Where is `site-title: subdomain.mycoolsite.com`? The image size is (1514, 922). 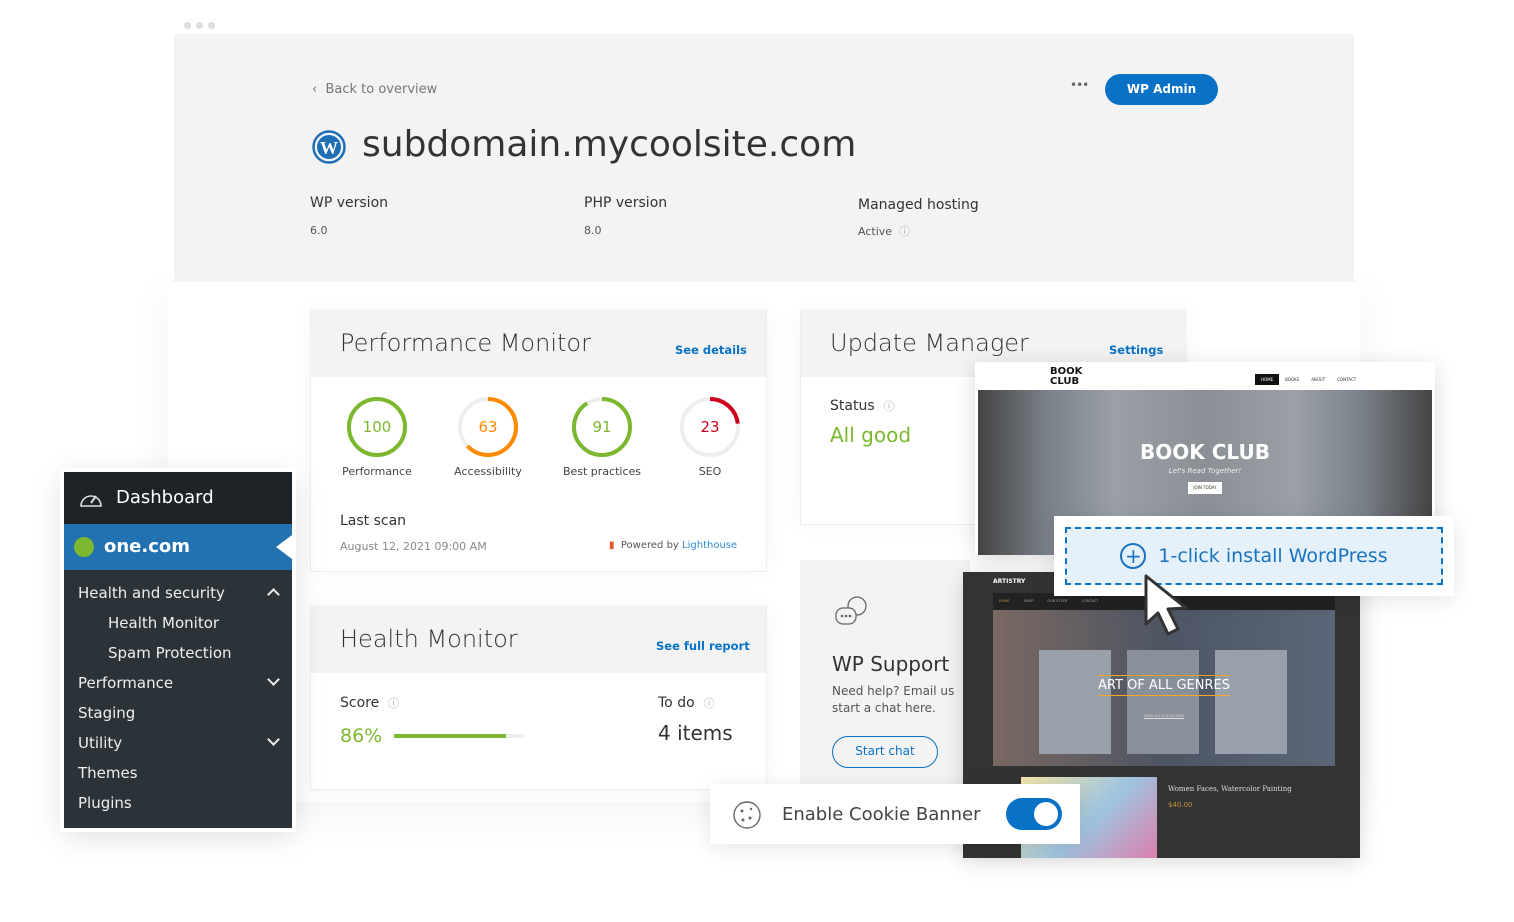 site-title: subdomain.mycoolsite.com is located at coordinates (609, 144).